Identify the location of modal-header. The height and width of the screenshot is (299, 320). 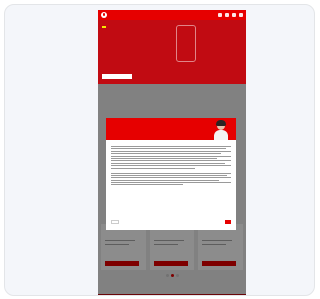
(171, 129).